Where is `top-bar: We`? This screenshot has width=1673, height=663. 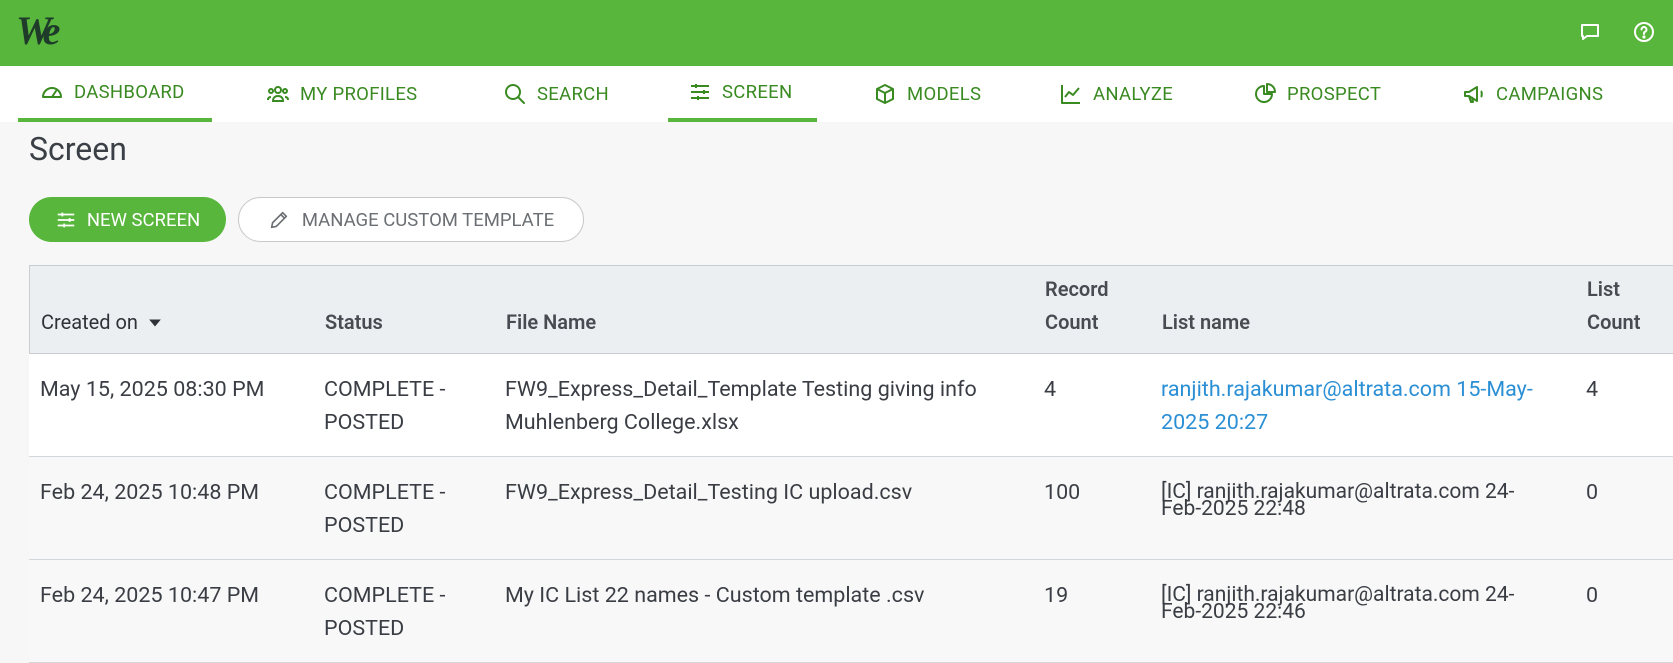 top-bar: We is located at coordinates (836, 33).